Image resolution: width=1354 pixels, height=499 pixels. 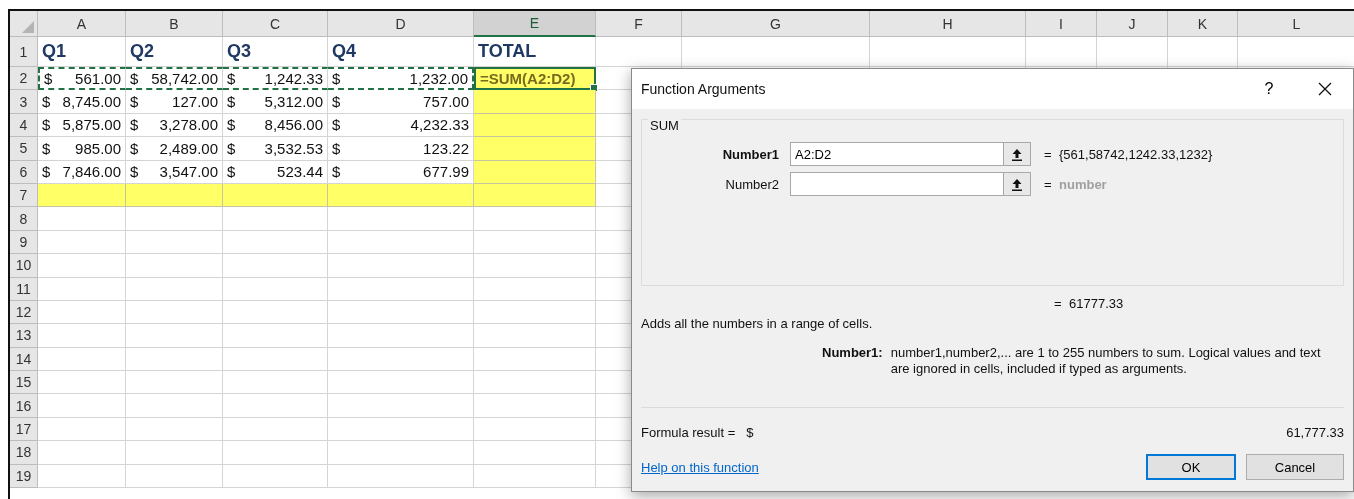 What do you see at coordinates (439, 125) in the screenshot?
I see `cell-value: 4,232.33` at bounding box center [439, 125].